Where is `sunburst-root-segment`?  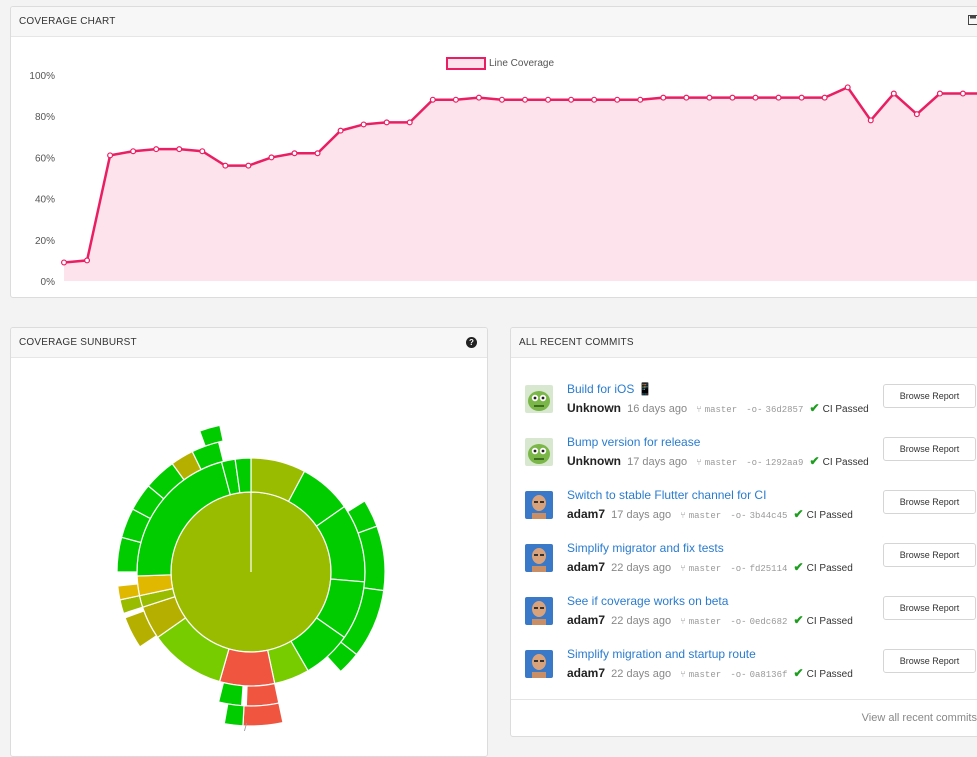
sunburst-root-segment is located at coordinates (251, 572).